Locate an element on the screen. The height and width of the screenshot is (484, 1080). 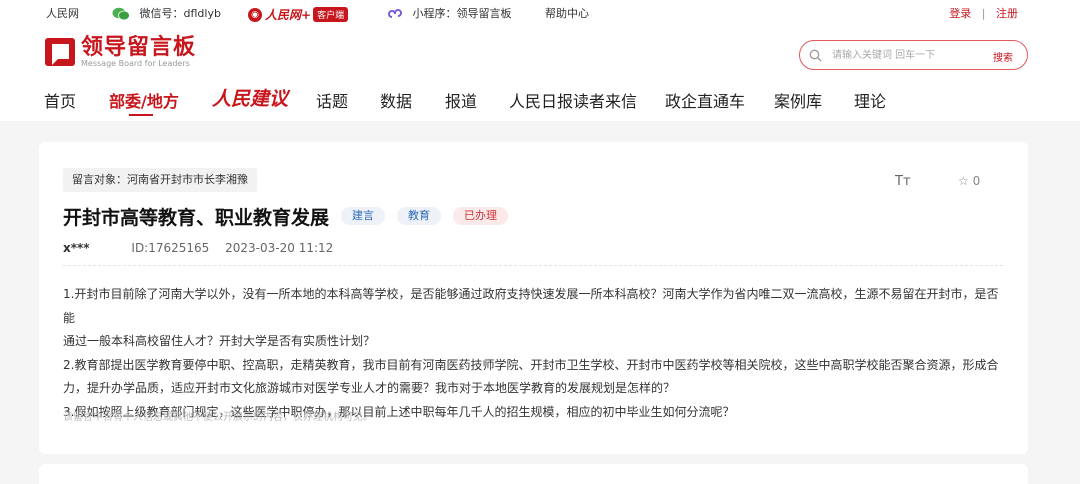
favorite-button: ☆ 0 is located at coordinates (969, 181).